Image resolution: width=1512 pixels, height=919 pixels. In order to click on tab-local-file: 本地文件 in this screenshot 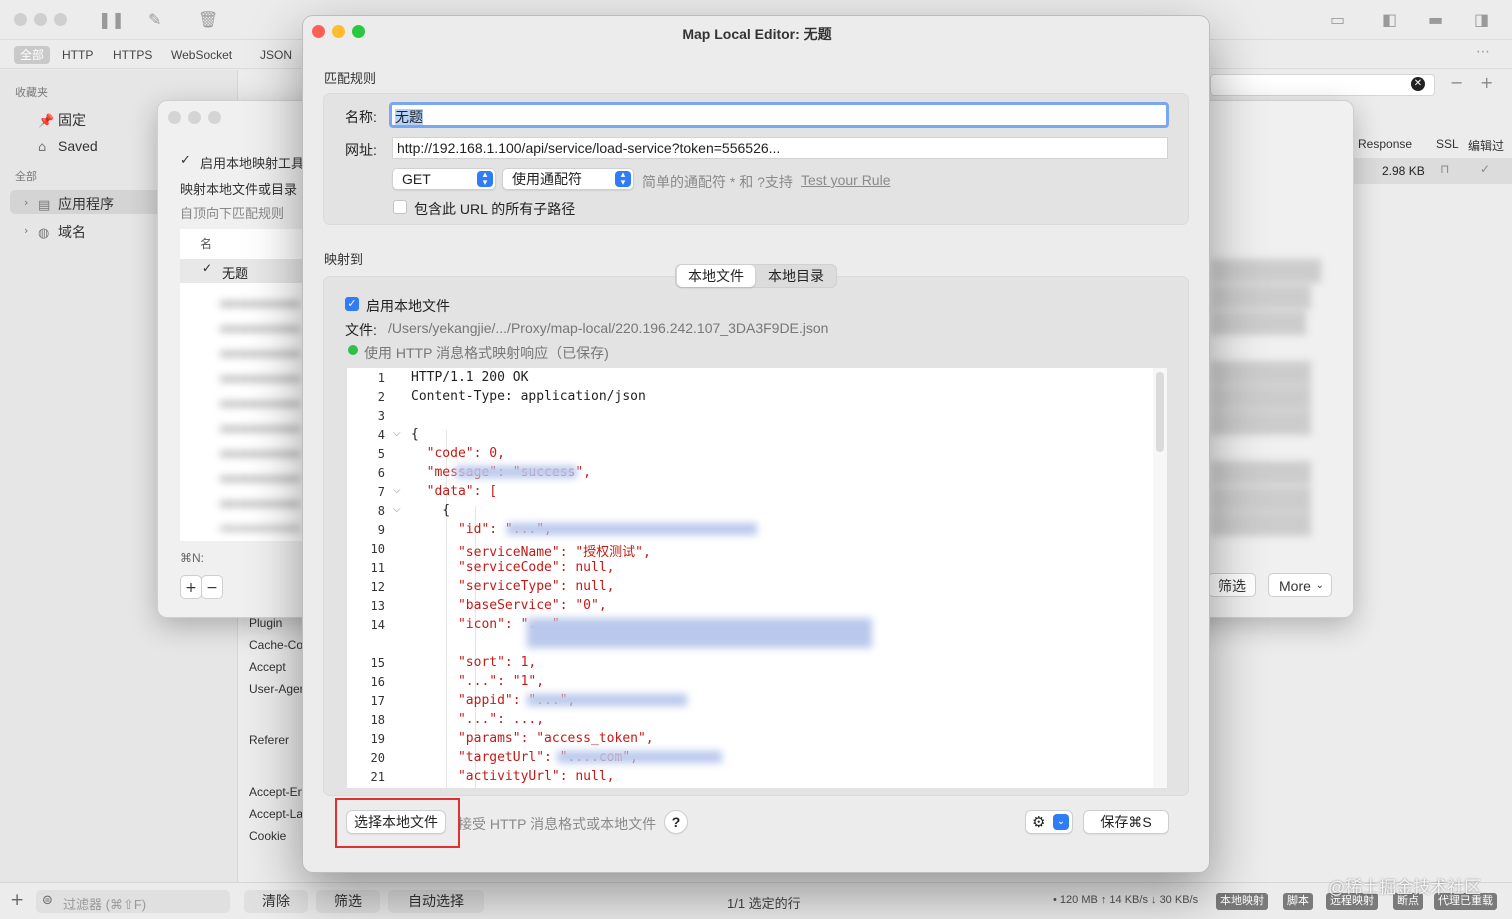, I will do `click(716, 276)`.